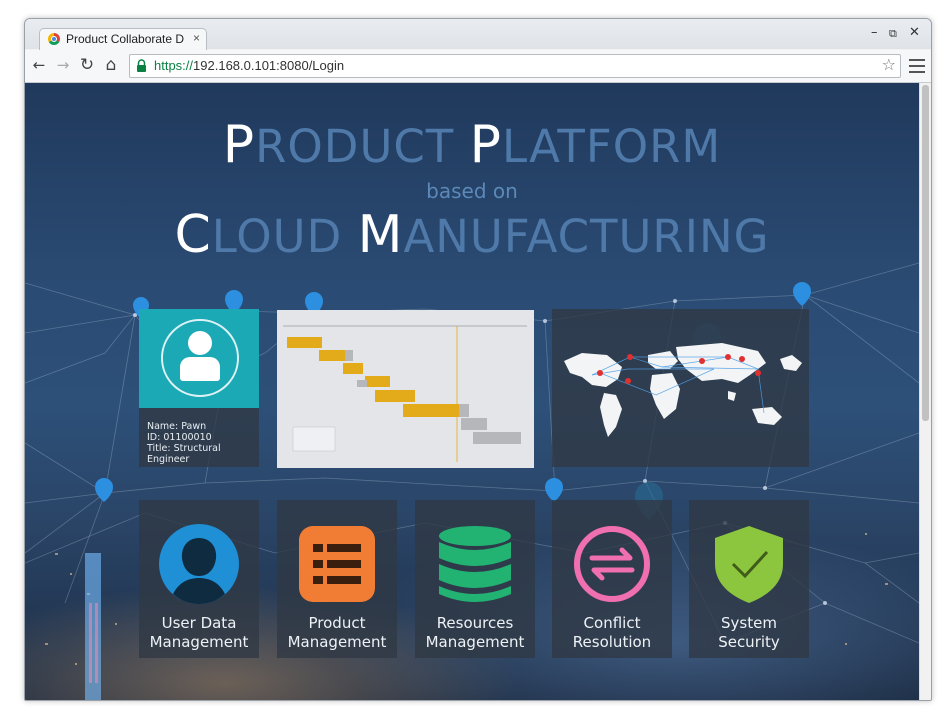  I want to click on address-bar: https://192.168.0.101:8080/Login ☆, so click(515, 66).